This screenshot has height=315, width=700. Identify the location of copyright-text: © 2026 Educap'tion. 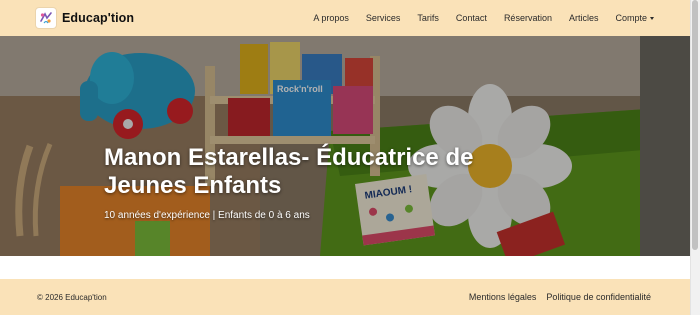
(72, 297).